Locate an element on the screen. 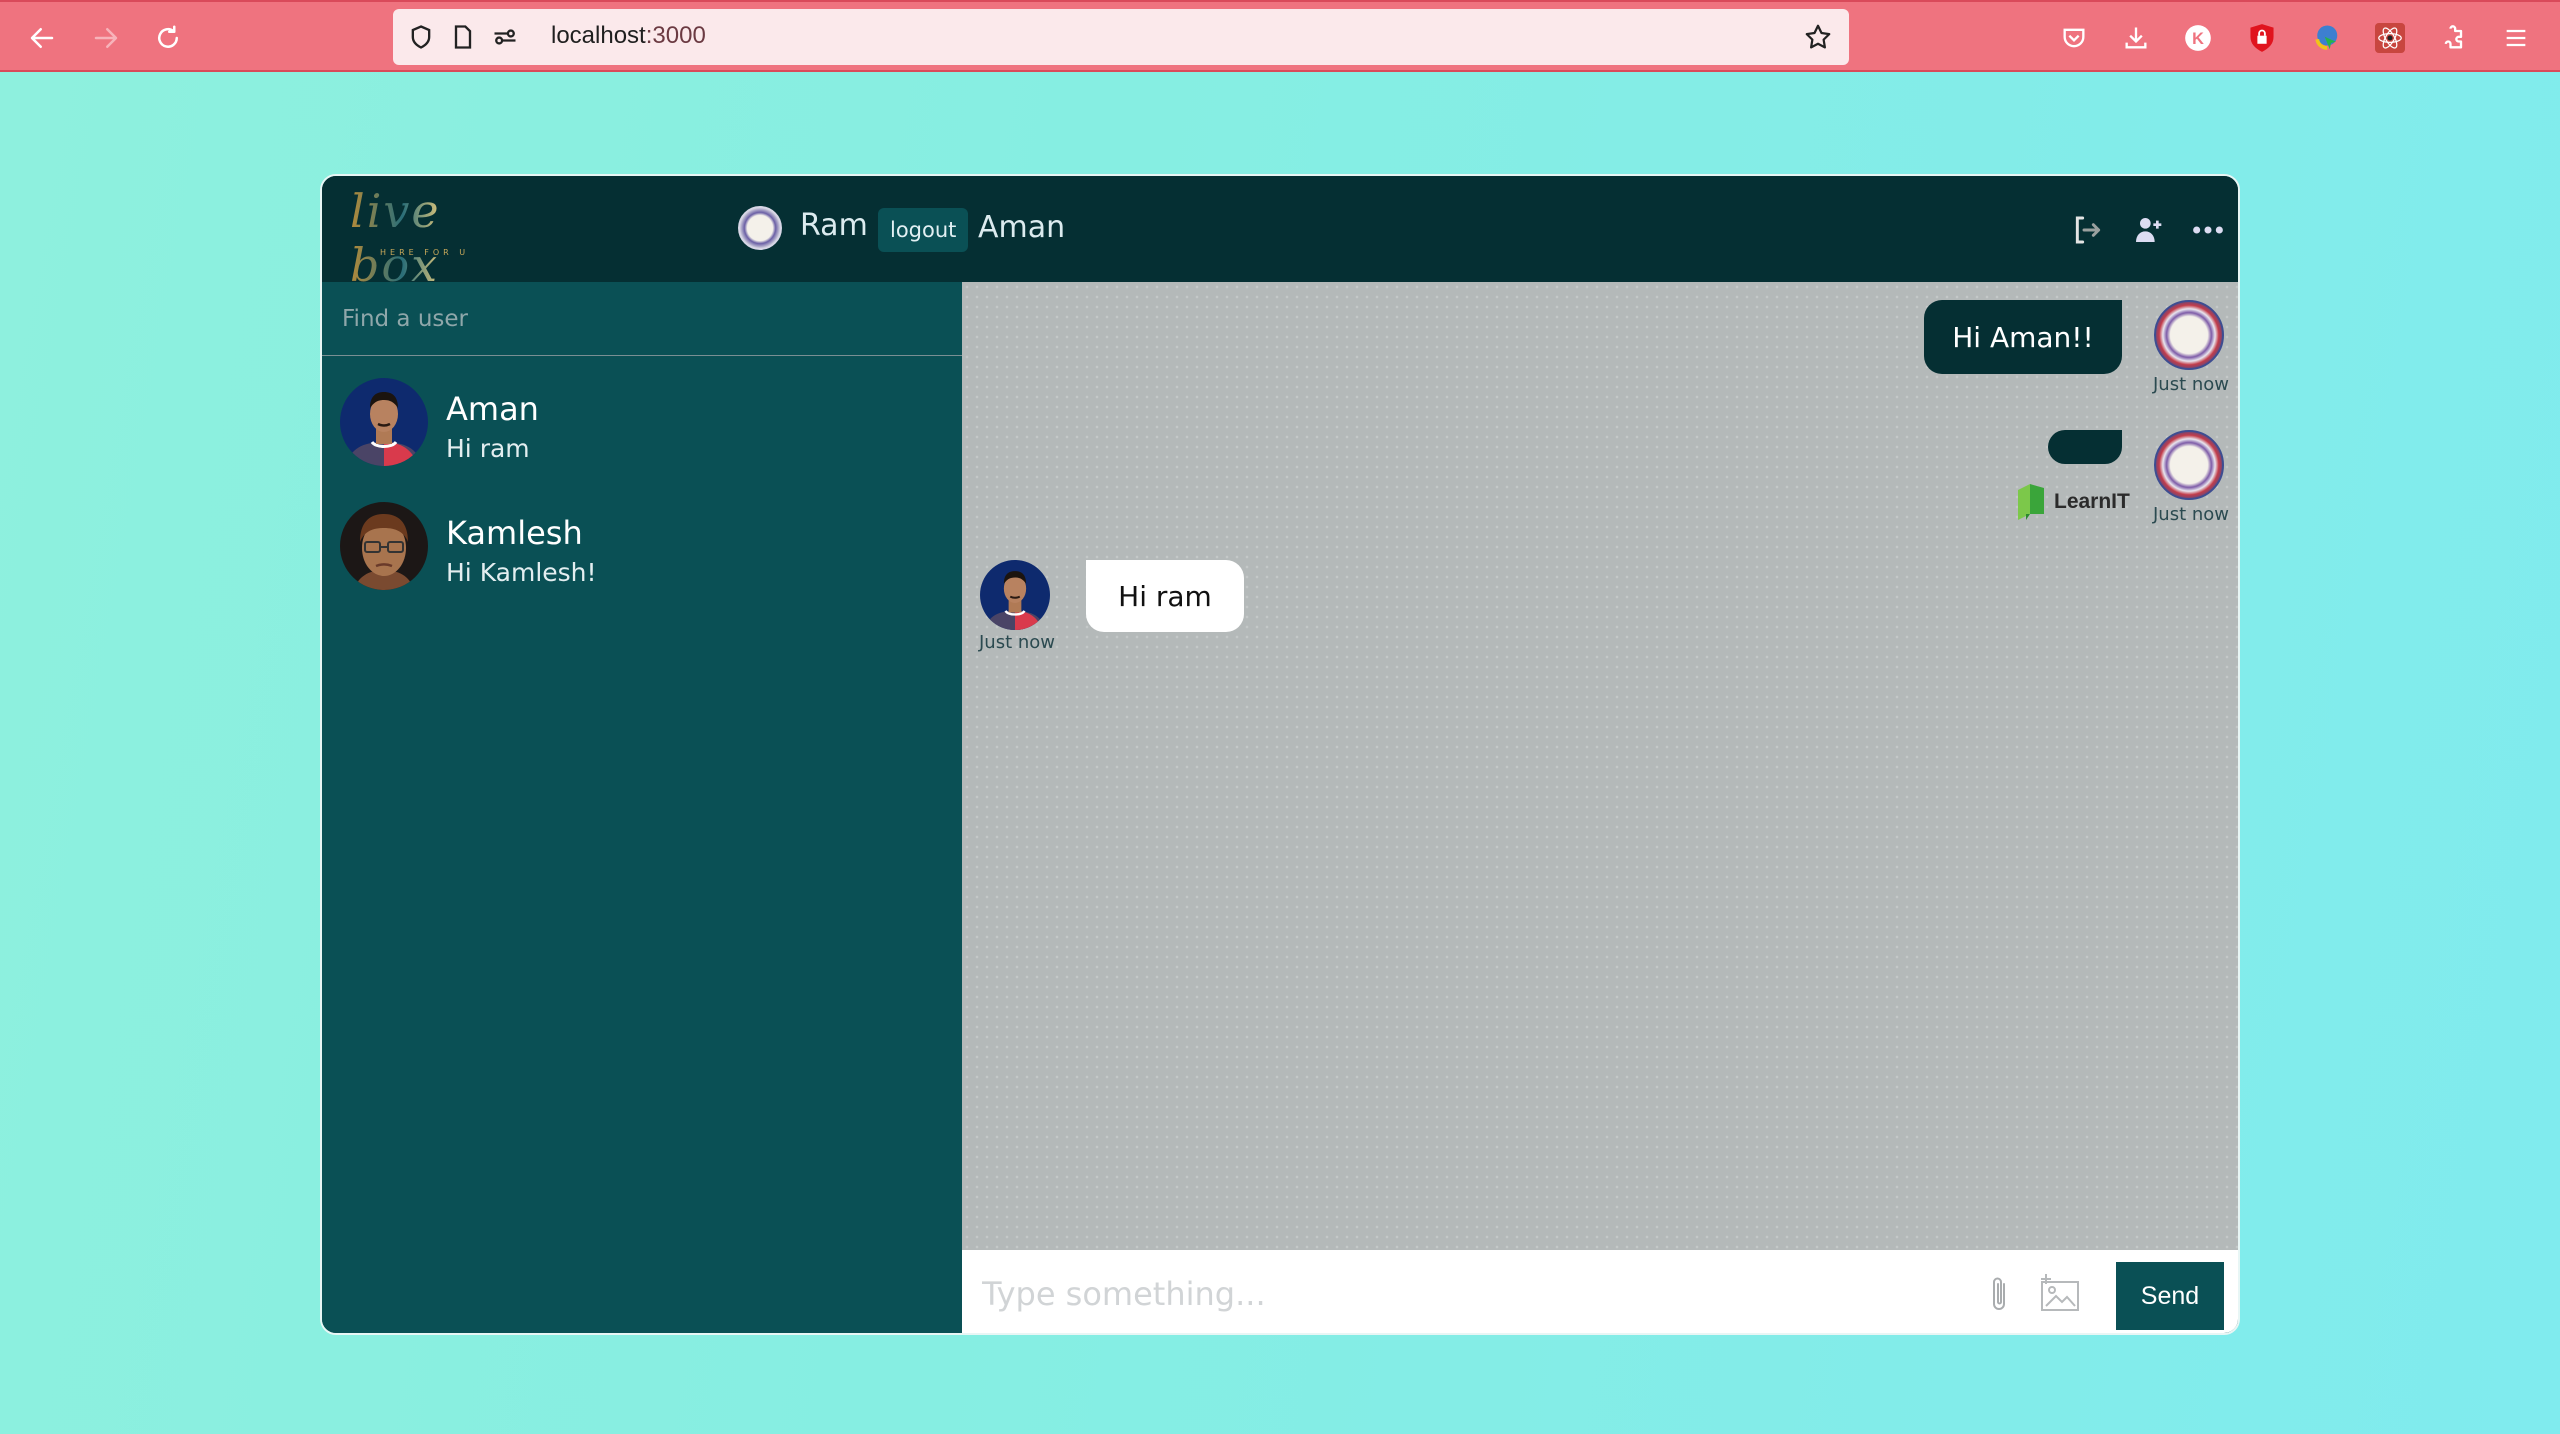 The width and height of the screenshot is (2560, 1434). send-button: Send is located at coordinates (2170, 1296).